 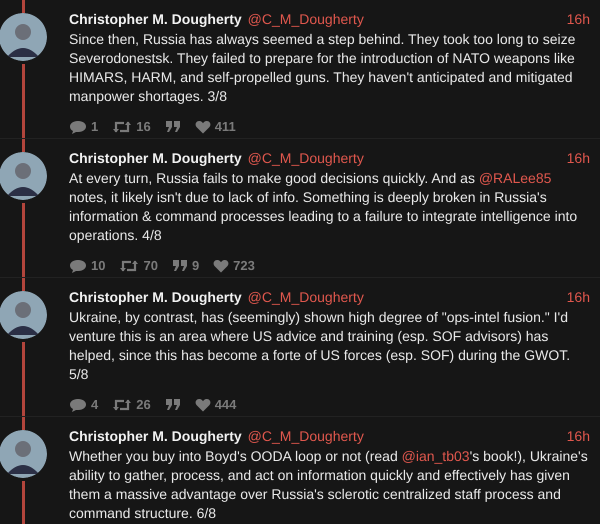 What do you see at coordinates (244, 265) in the screenshot?
I see `stat-count: 723` at bounding box center [244, 265].